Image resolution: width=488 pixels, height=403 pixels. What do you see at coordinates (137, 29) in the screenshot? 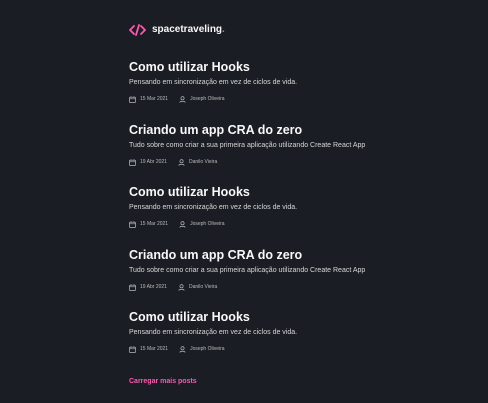
I see `code-brackets-icon` at bounding box center [137, 29].